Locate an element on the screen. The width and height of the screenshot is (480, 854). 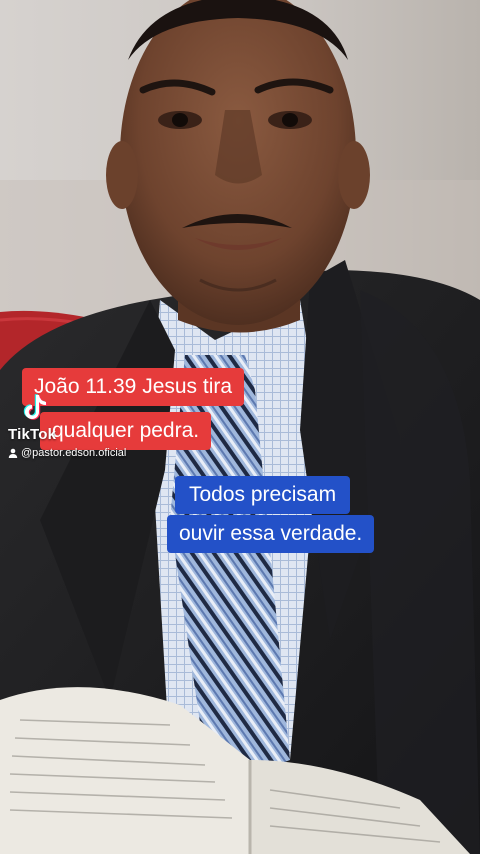
person-icon is located at coordinates (13, 453).